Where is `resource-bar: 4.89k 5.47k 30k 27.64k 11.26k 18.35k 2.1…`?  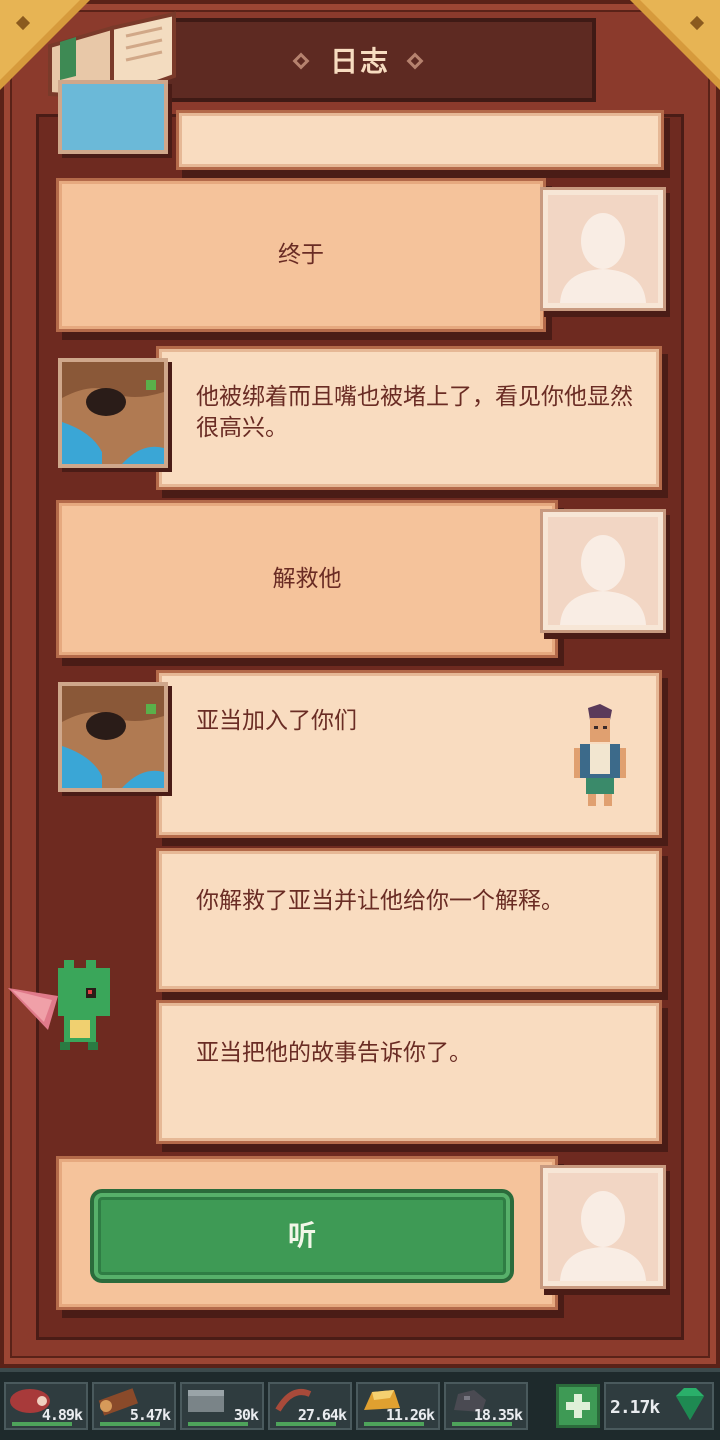
resource-bar: 4.89k 5.47k 30k 27.64k 11.26k 18.35k 2.1… is located at coordinates (360, 1404).